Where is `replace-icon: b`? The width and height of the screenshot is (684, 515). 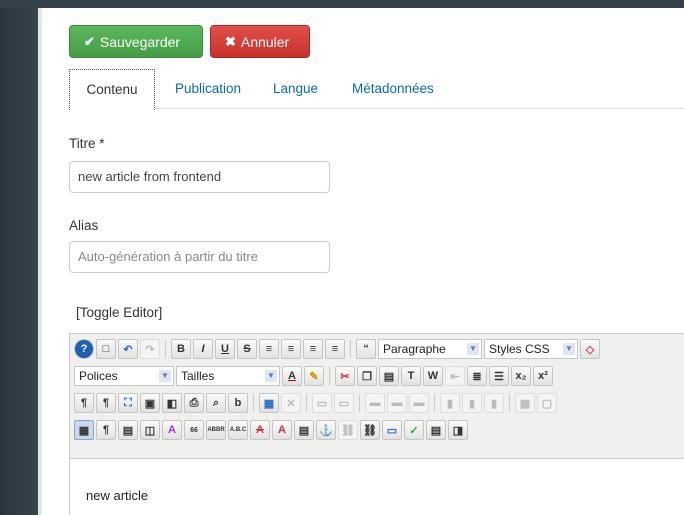 replace-icon: b is located at coordinates (238, 403).